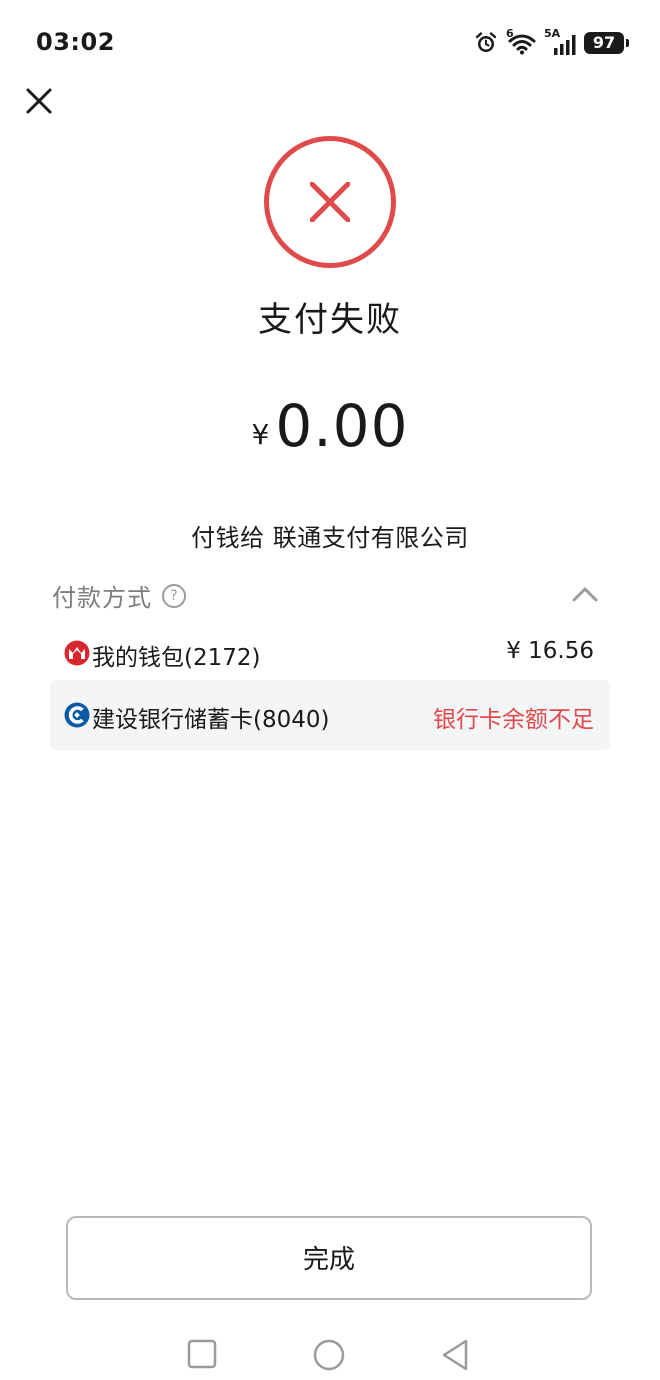 Image resolution: width=660 pixels, height=1380 pixels. Describe the element at coordinates (202, 1354) in the screenshot. I see `recent-apps-icon` at that location.